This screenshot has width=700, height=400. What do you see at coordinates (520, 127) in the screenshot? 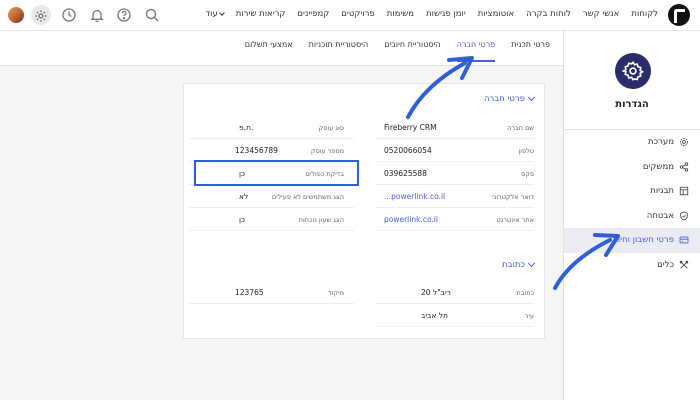
I see `field-label: שם חברה` at bounding box center [520, 127].